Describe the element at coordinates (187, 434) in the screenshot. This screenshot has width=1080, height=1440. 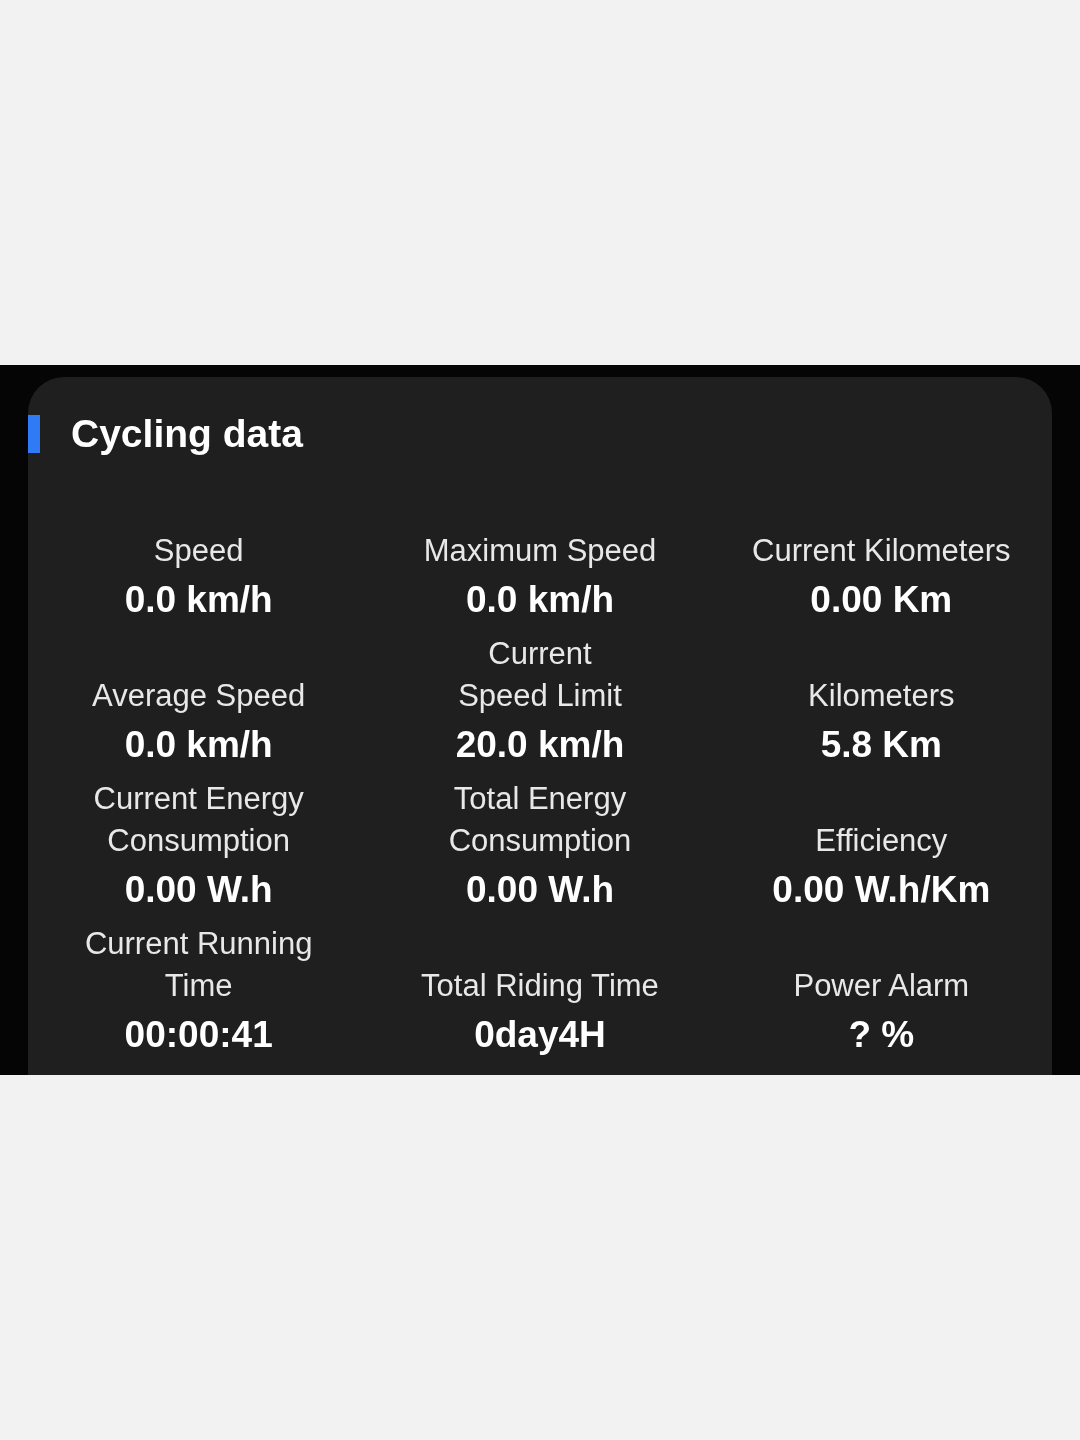
I see `card-title: Cycling data` at that location.